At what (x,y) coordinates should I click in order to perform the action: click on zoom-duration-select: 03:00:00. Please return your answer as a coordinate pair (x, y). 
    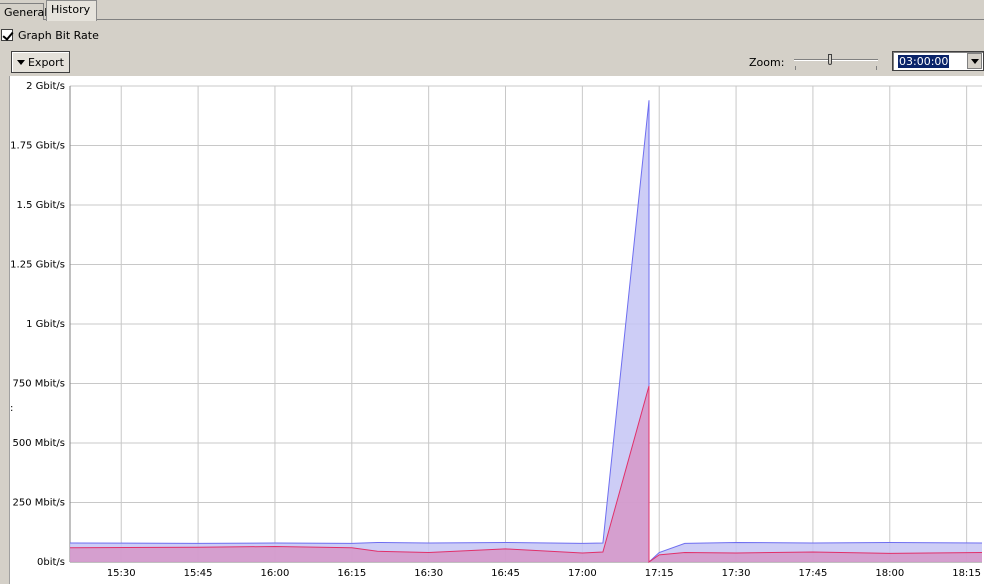
    Looking at the image, I should click on (938, 61).